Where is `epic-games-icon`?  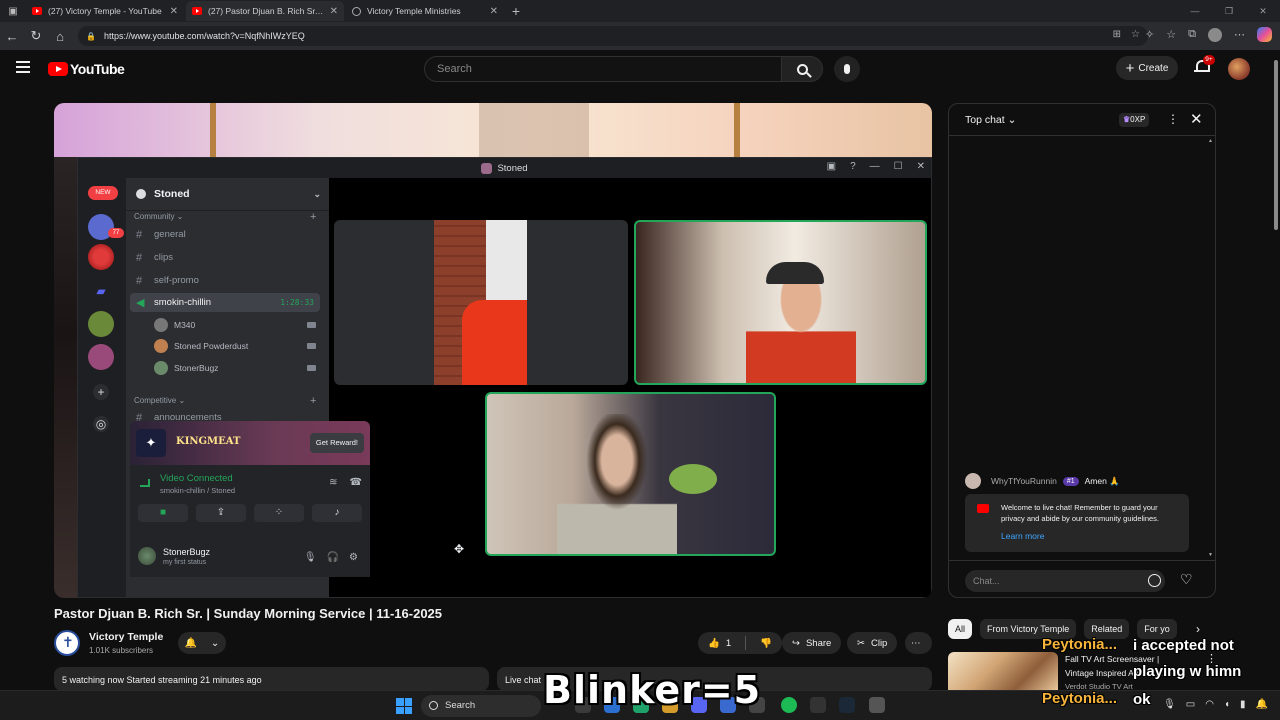 epic-games-icon is located at coordinates (818, 705).